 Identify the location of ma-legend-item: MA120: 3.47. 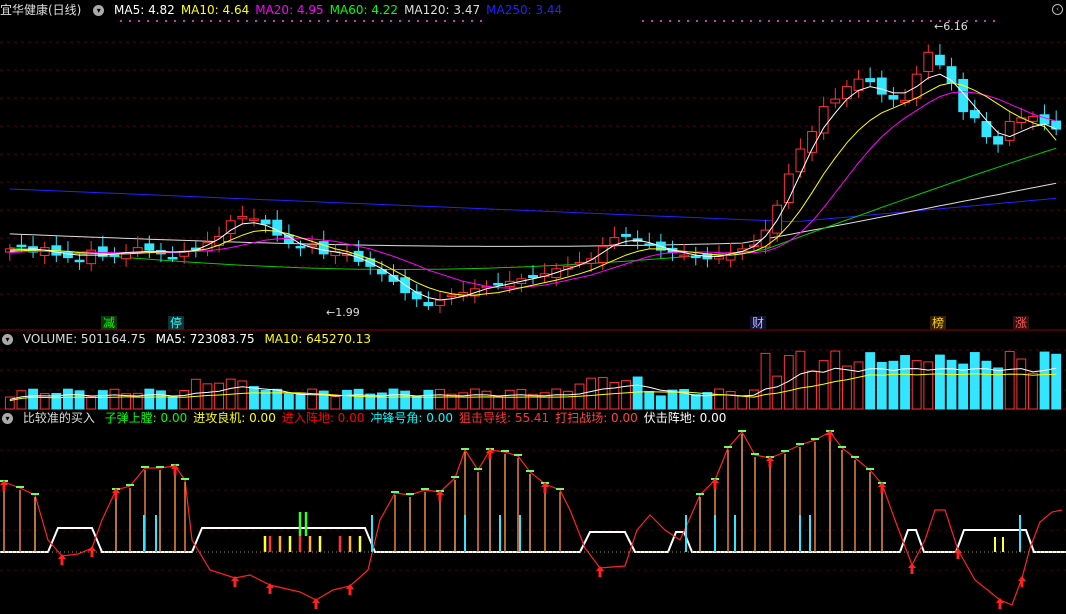
(442, 10).